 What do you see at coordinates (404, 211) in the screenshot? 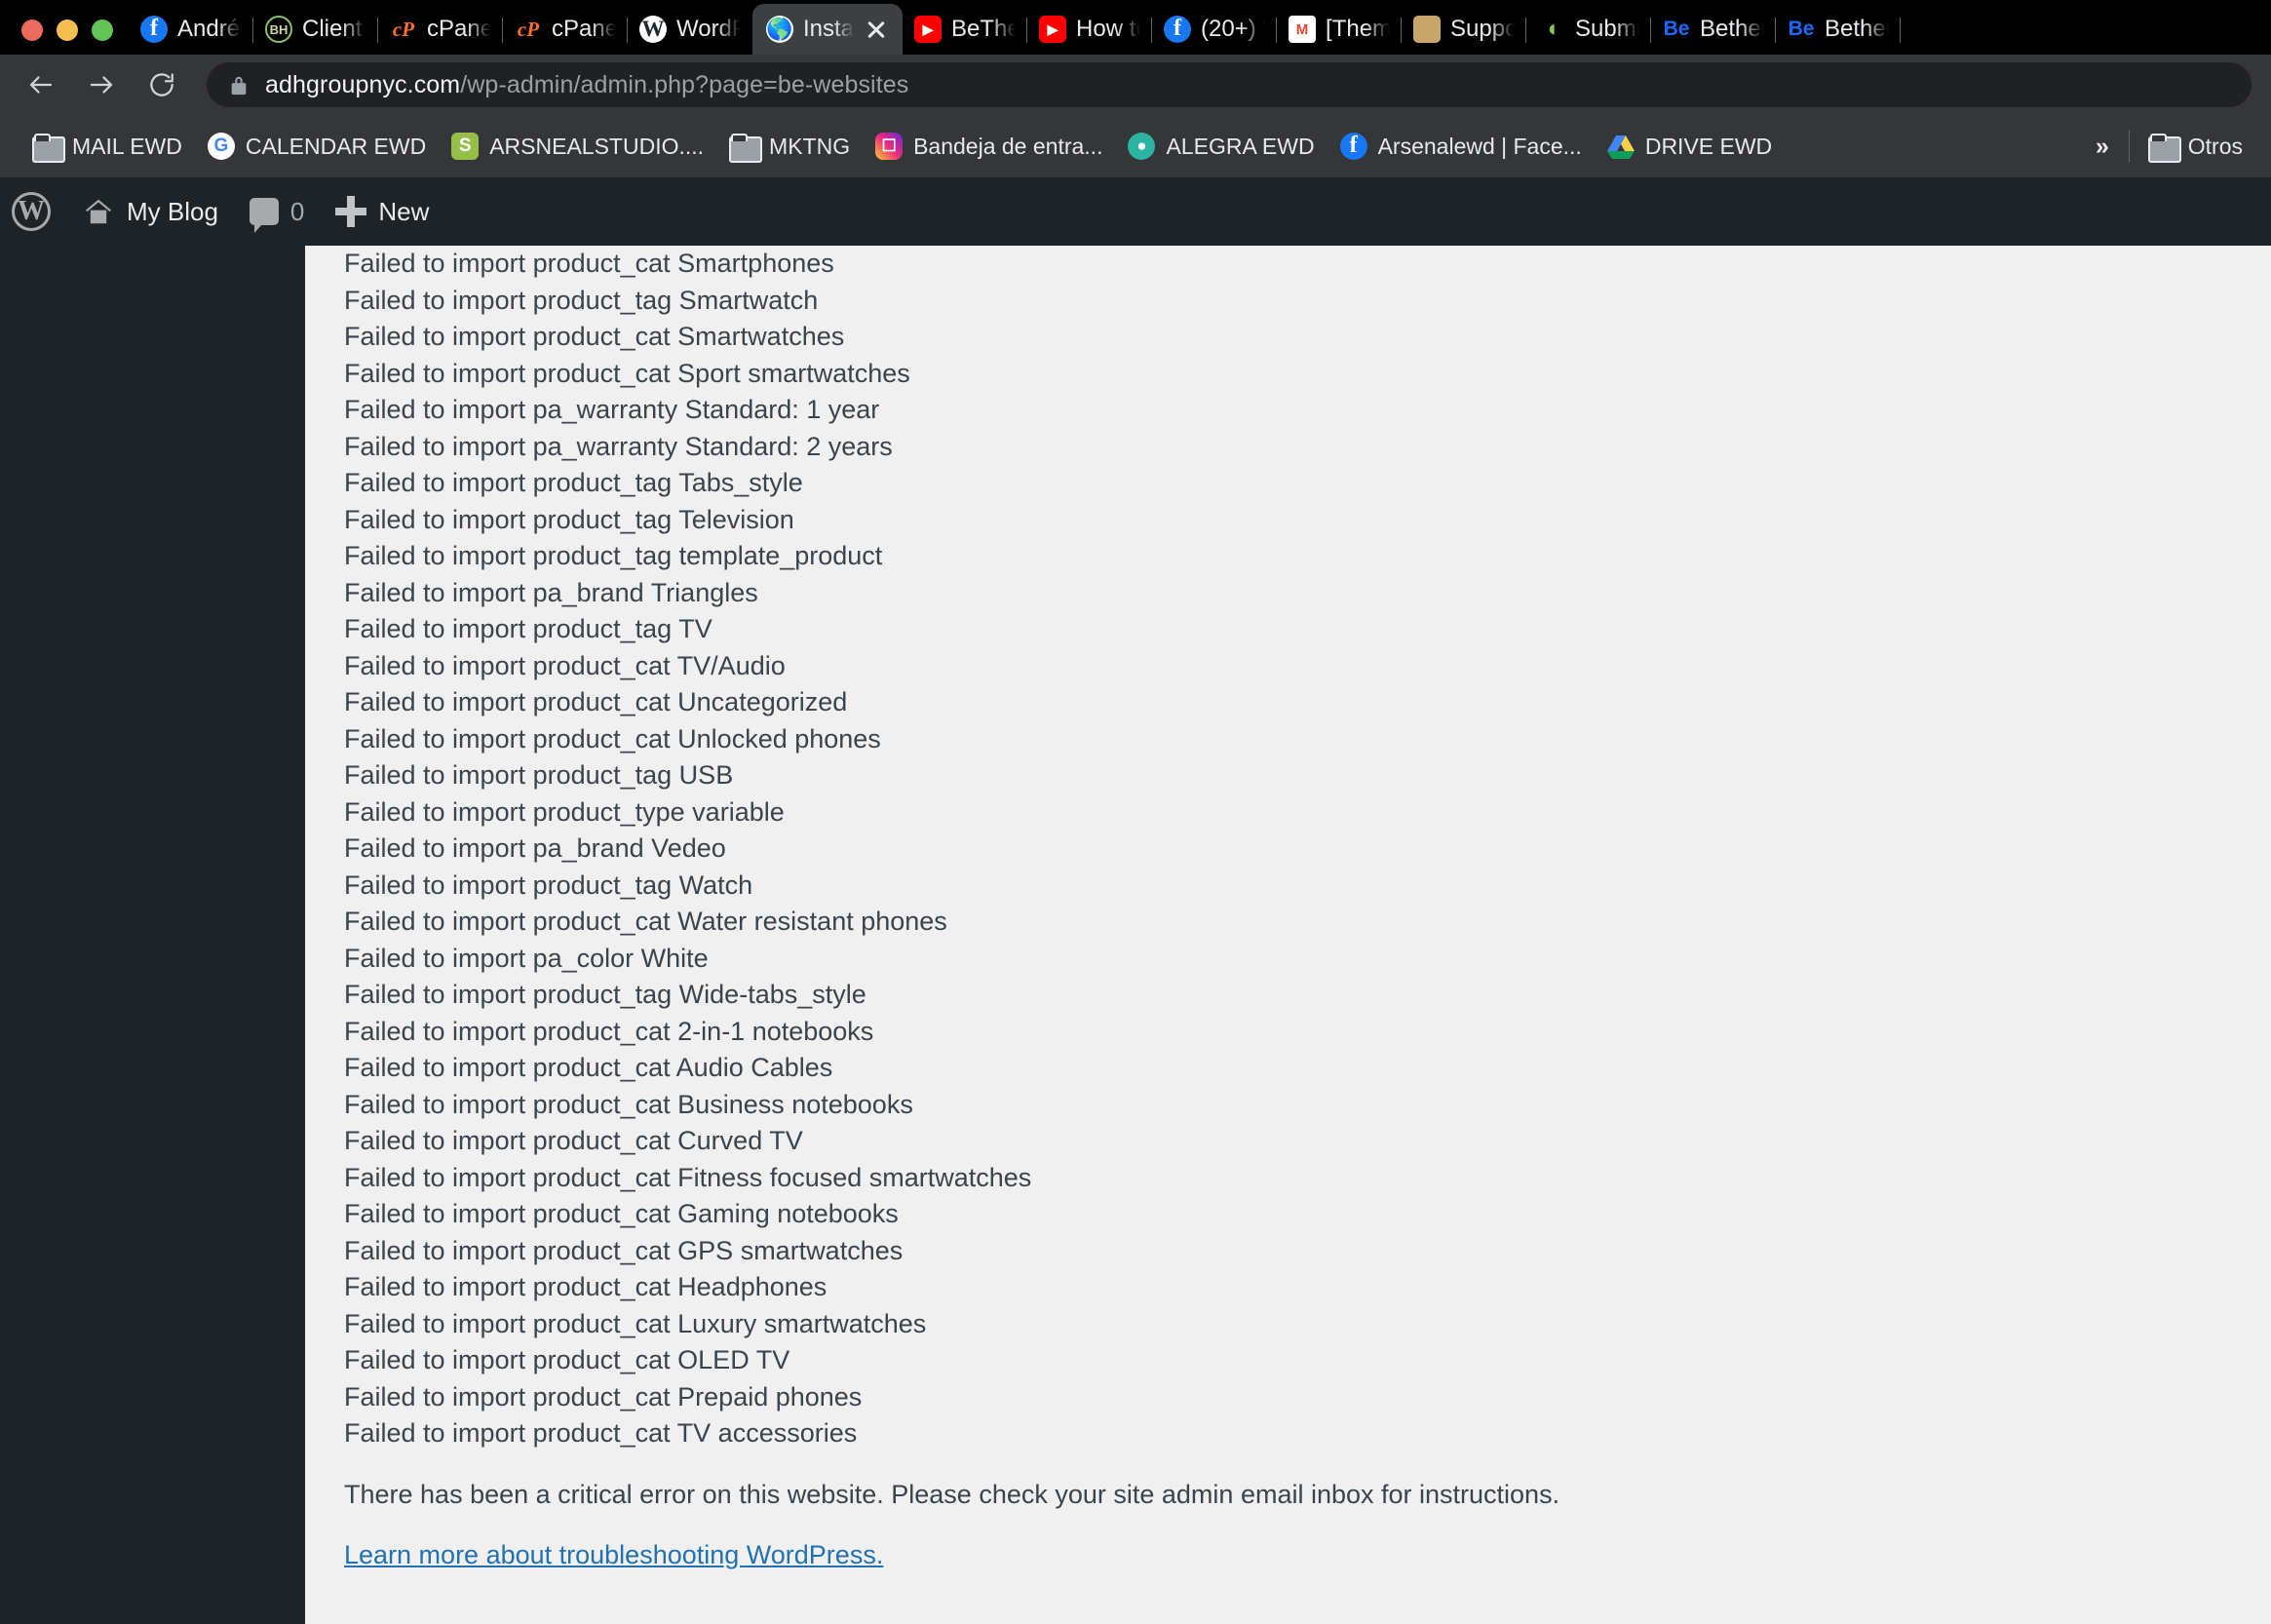
I see `new-label: New` at bounding box center [404, 211].